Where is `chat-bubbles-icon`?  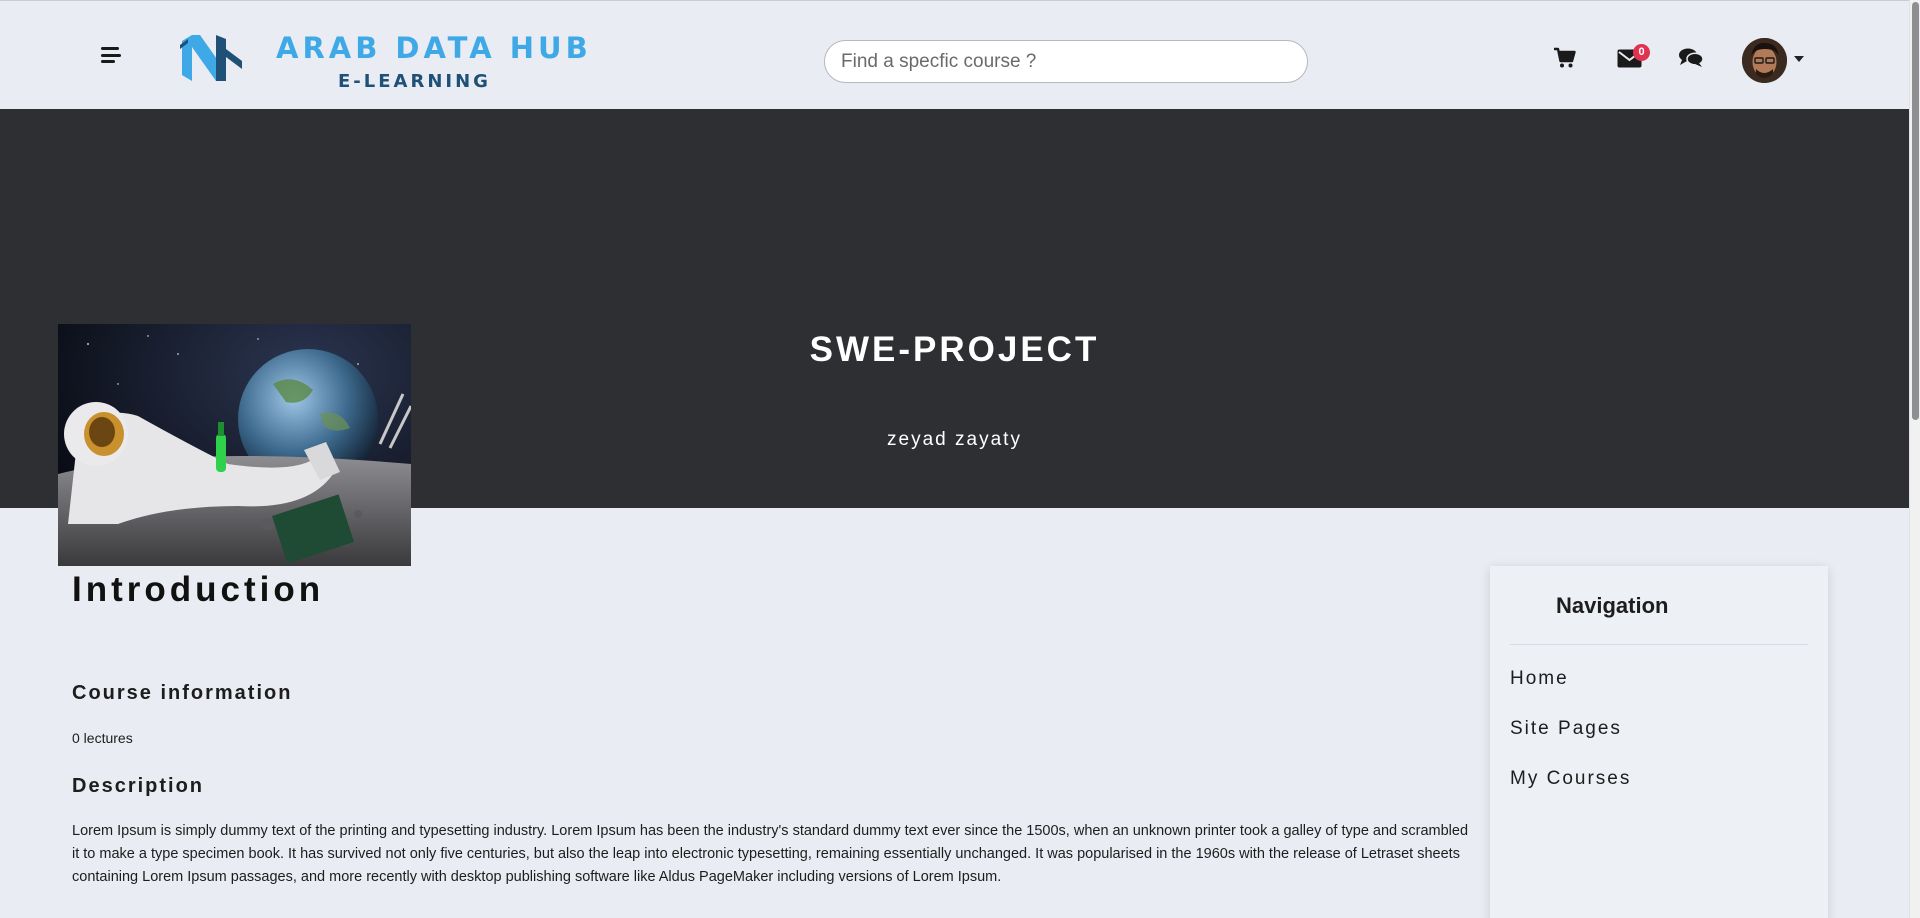
chat-bubbles-icon is located at coordinates (1691, 60).